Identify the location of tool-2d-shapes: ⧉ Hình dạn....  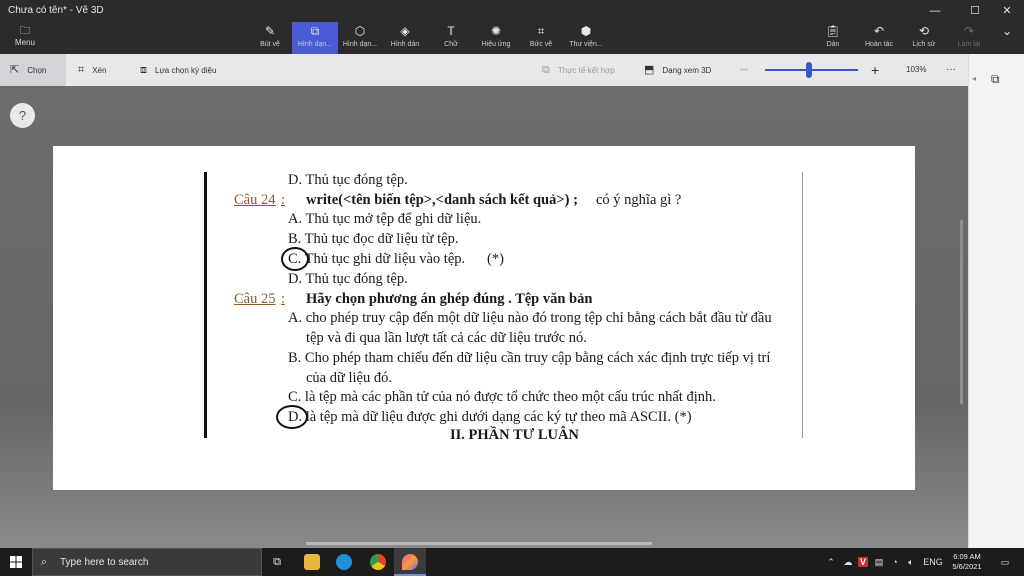
(315, 38).